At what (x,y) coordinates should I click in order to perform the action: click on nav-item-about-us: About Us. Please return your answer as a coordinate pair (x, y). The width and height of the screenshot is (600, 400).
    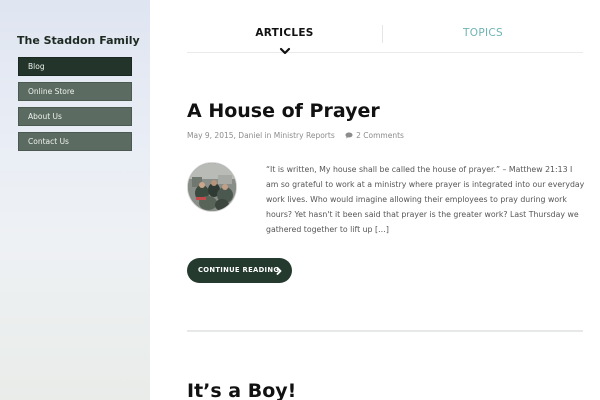
    Looking at the image, I should click on (75, 116).